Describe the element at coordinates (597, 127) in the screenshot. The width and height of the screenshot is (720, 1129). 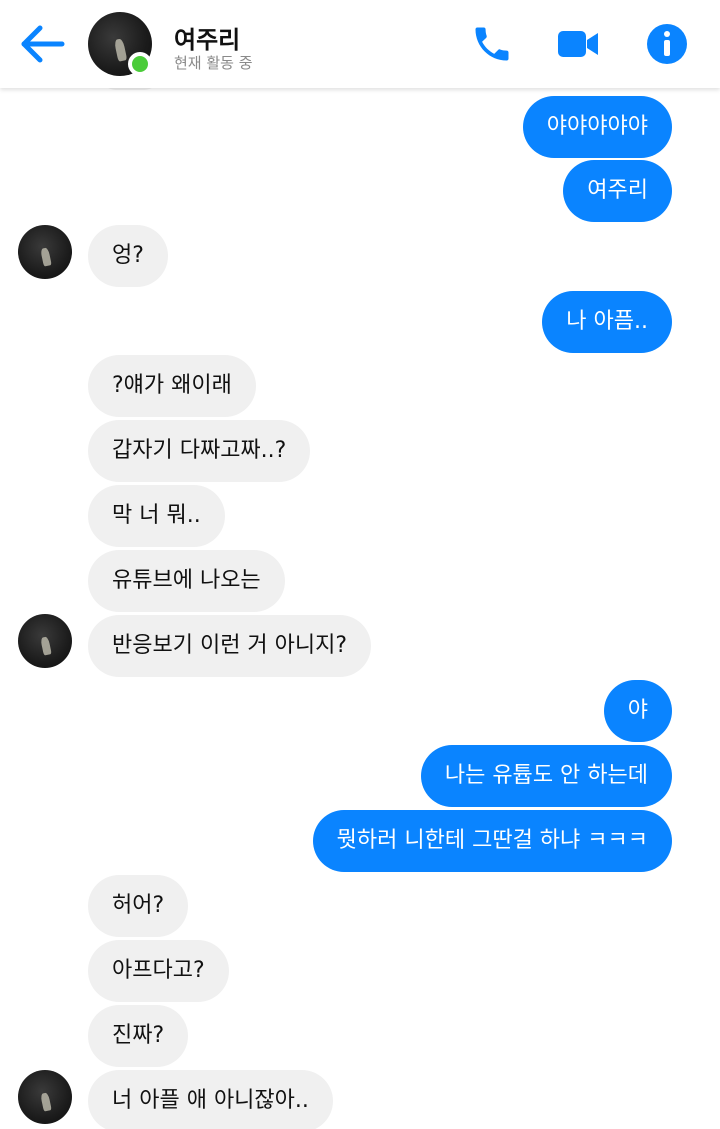
I see `sent-message: 야야야야야` at that location.